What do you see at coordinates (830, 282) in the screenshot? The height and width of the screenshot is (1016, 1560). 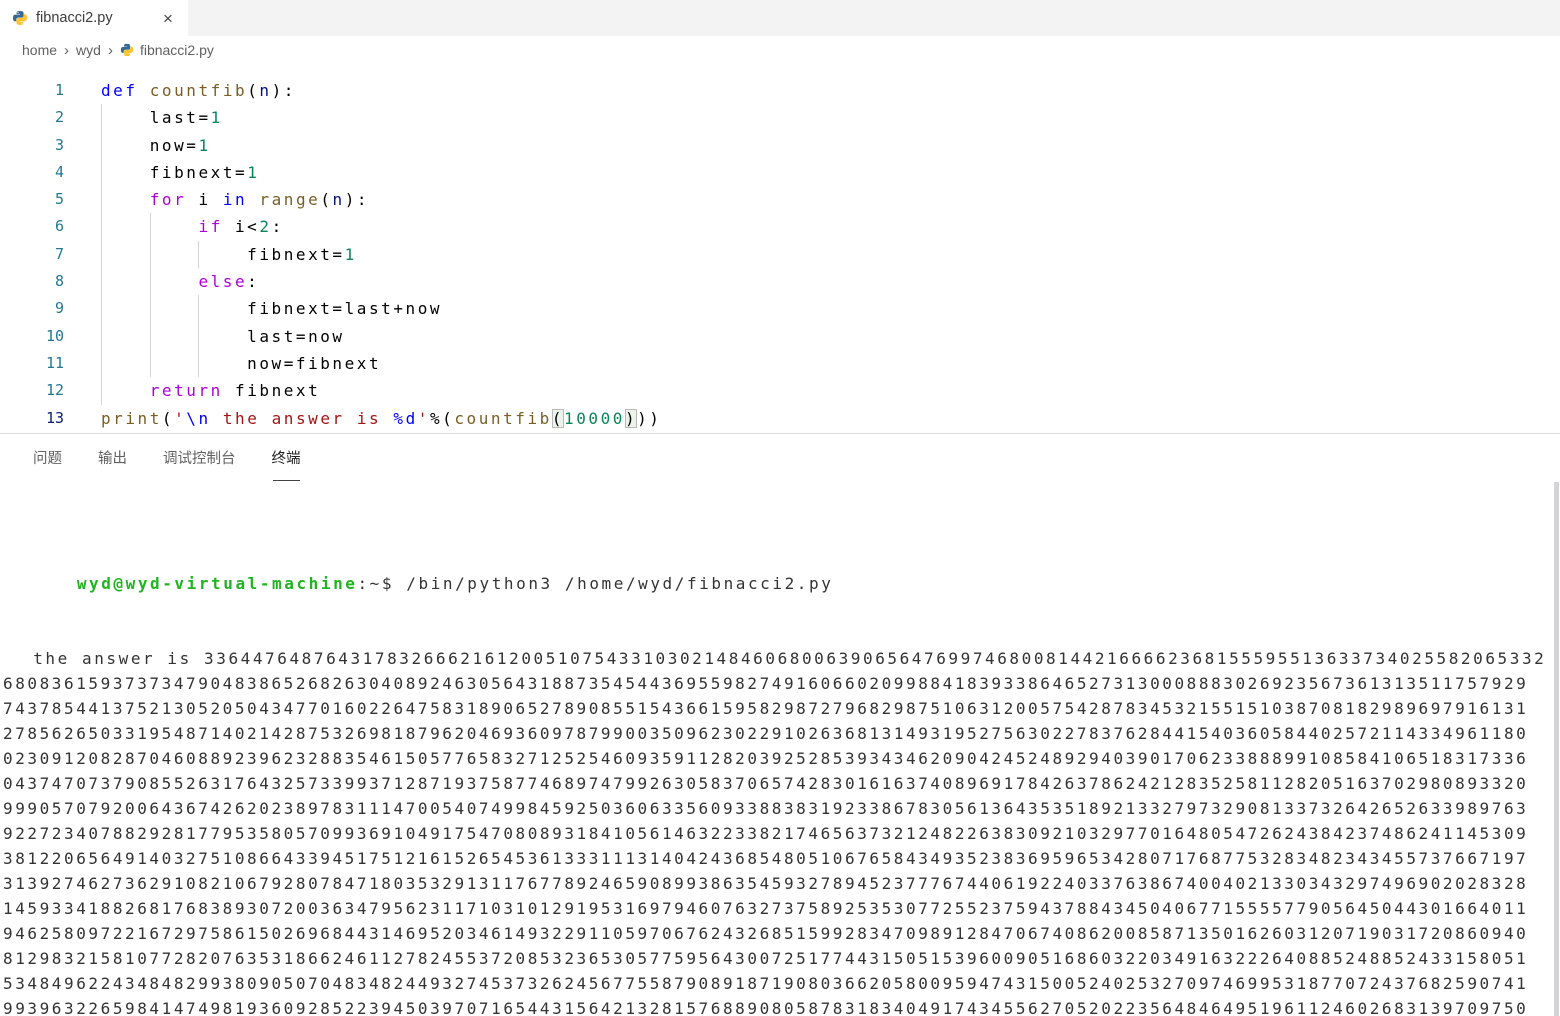 I see `code-text: else:` at bounding box center [830, 282].